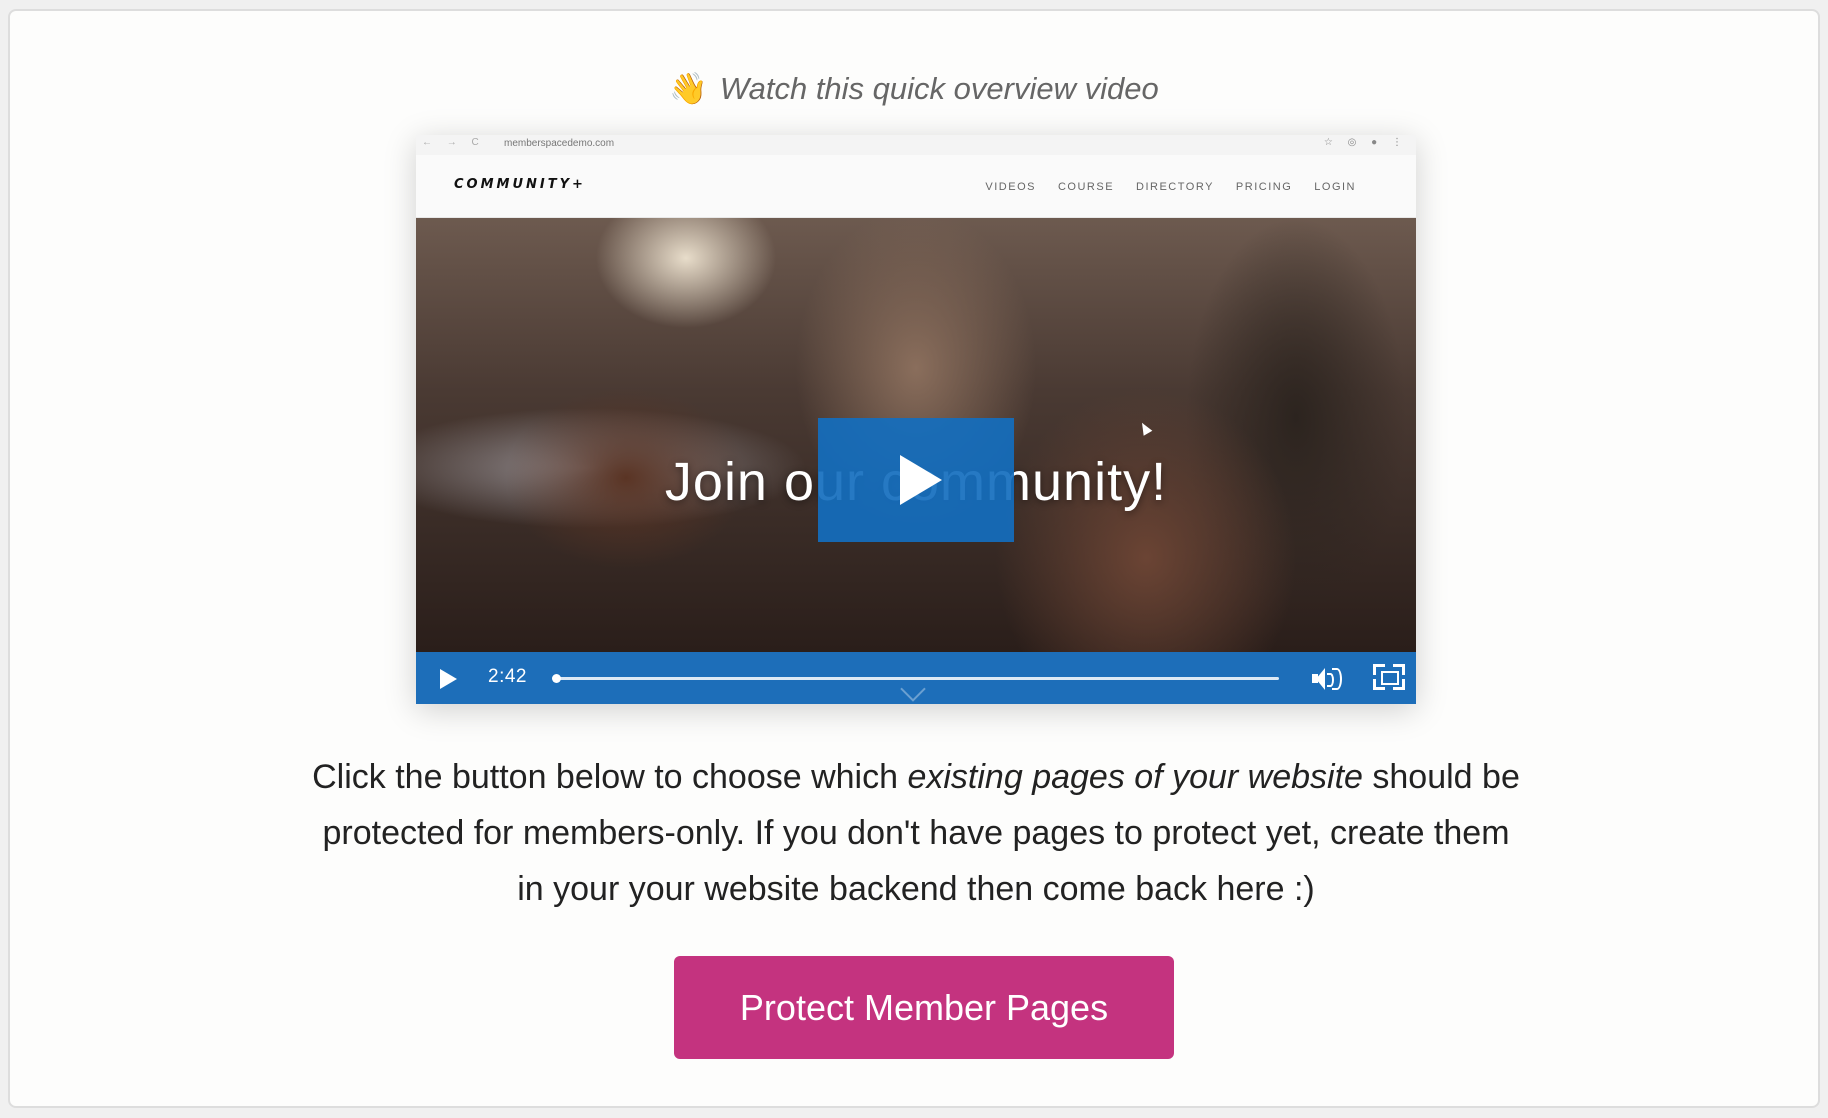 The image size is (1828, 1118). What do you see at coordinates (556, 678) in the screenshot?
I see `progress-scrubber-handle` at bounding box center [556, 678].